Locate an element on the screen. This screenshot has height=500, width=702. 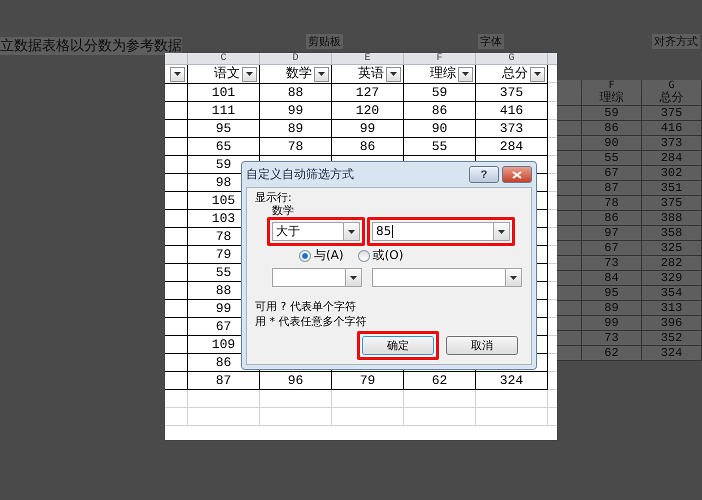
table-cell: 351 is located at coordinates (672, 188).